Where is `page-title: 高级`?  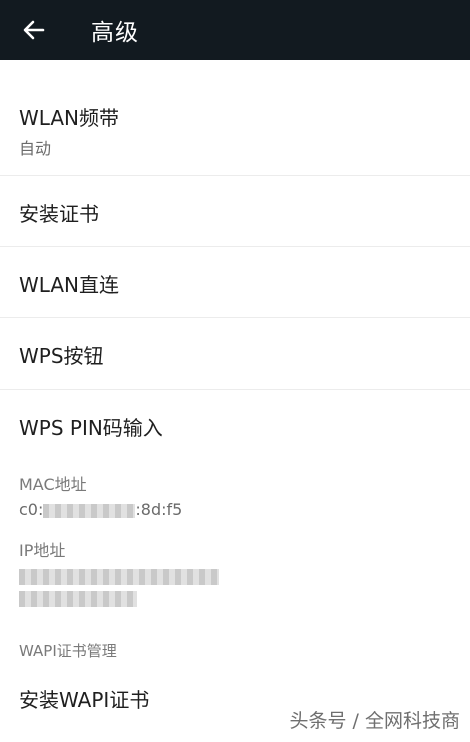 page-title: 高级 is located at coordinates (115, 33).